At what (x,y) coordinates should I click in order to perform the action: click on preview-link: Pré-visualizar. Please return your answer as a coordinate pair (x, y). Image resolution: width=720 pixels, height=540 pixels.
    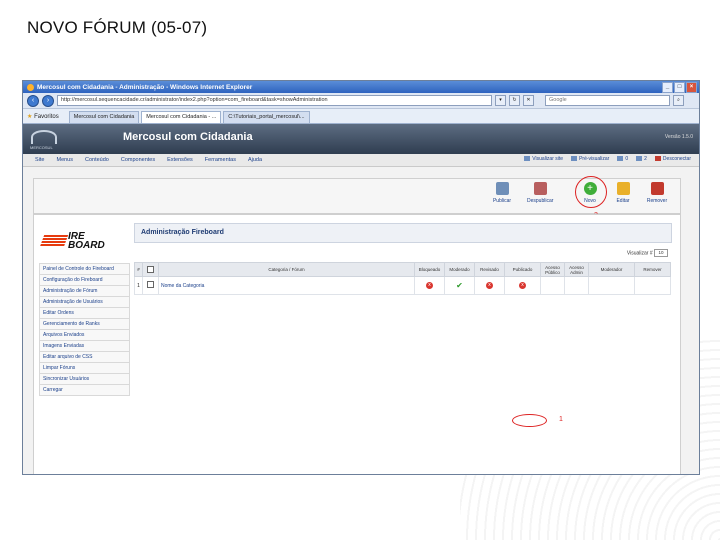
    Looking at the image, I should click on (590, 159).